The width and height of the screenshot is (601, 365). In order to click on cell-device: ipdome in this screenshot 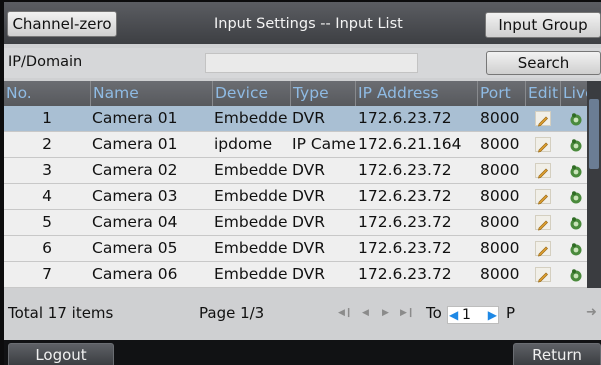, I will do `click(243, 144)`.